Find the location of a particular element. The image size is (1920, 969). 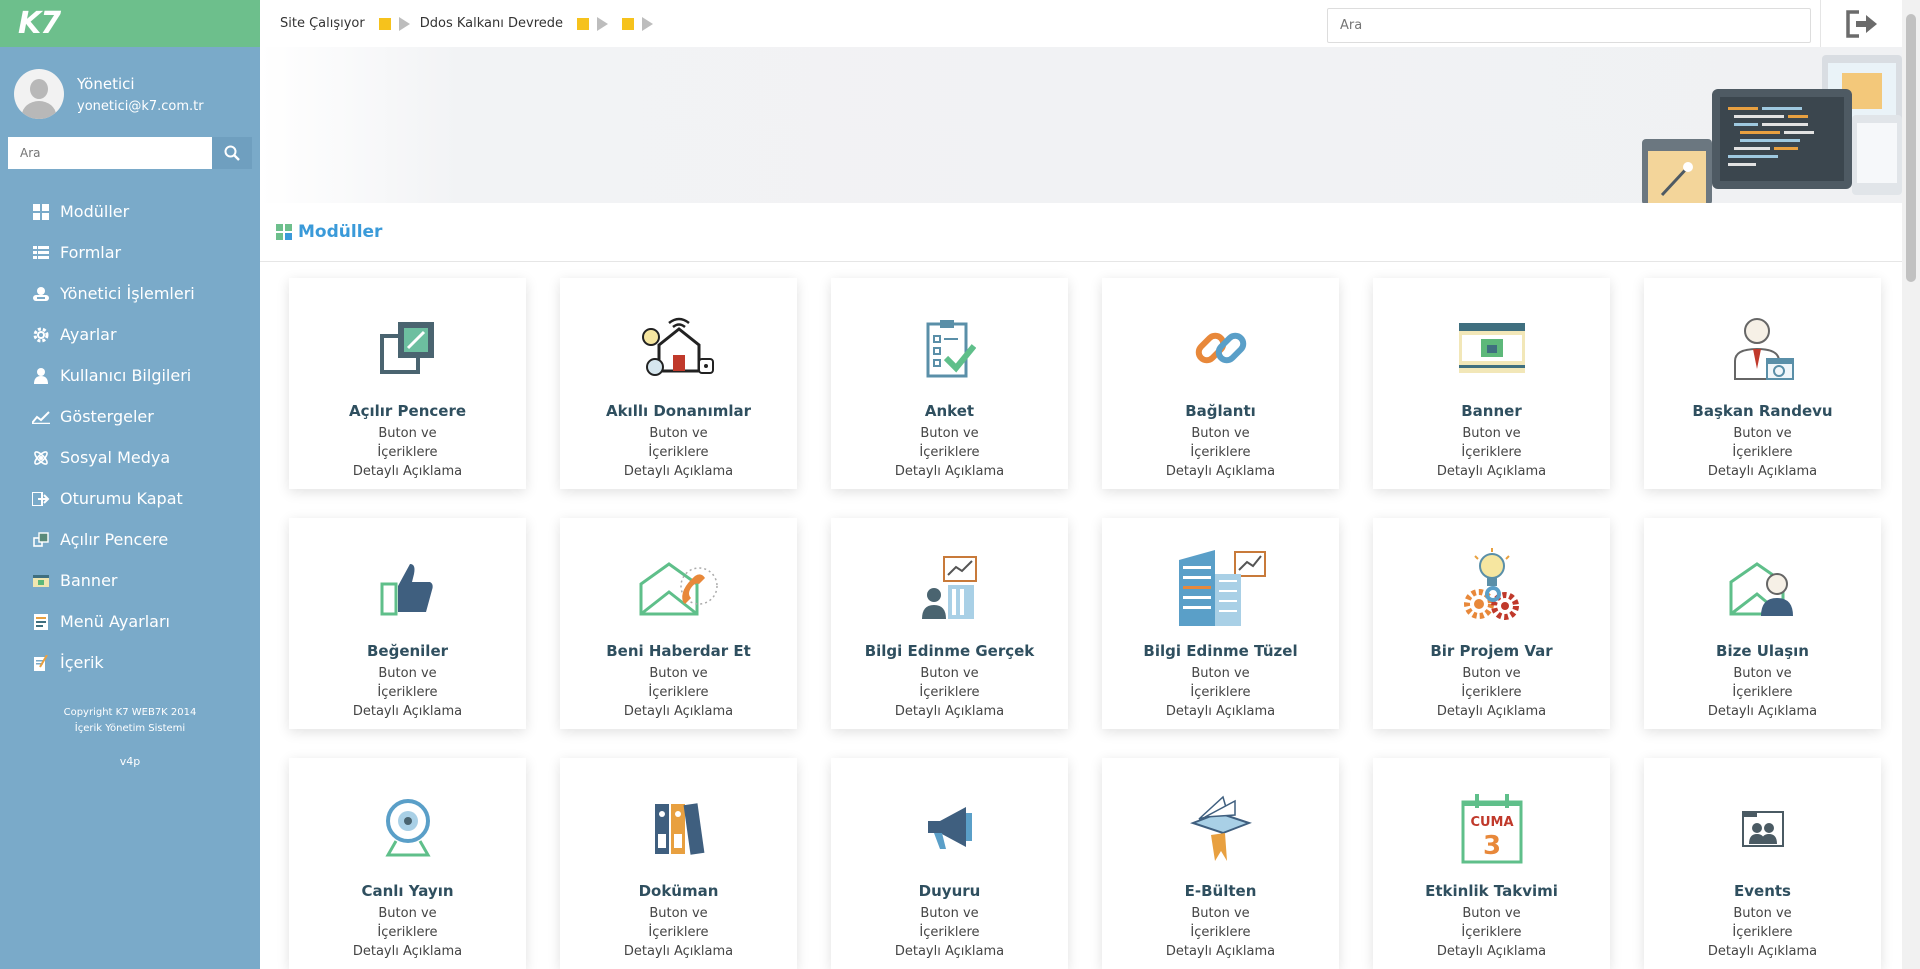

calendar-icon: CUMA3 is located at coordinates (1491, 829).